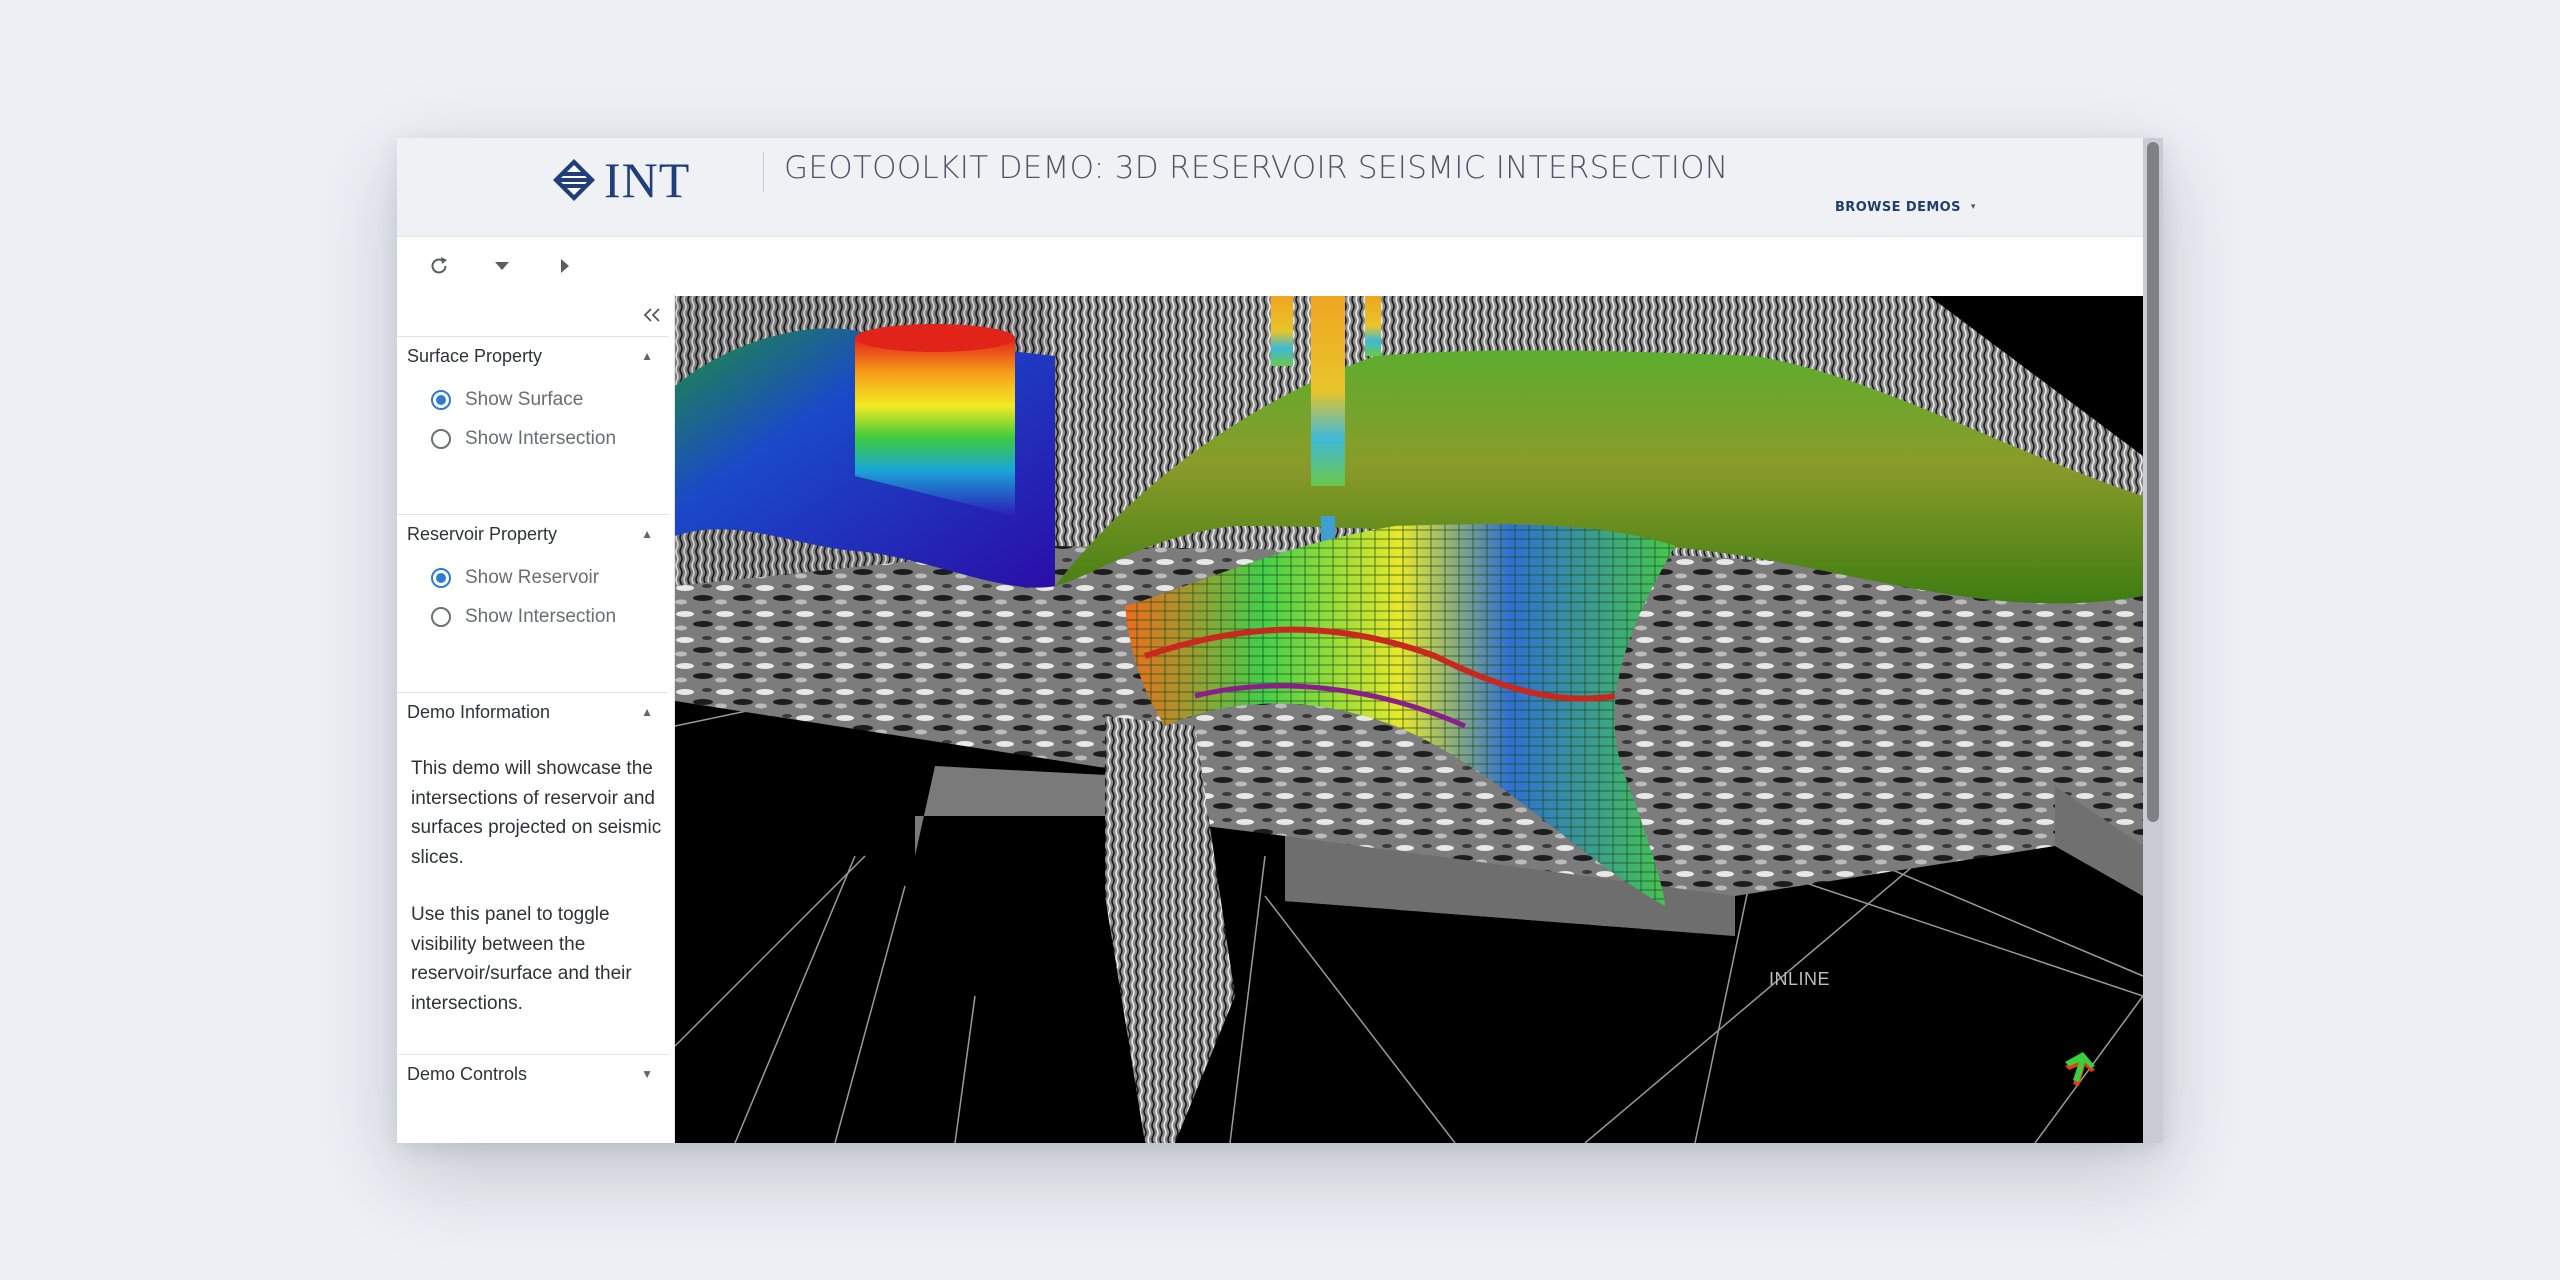 This screenshot has width=2560, height=1280. Describe the element at coordinates (479, 712) in the screenshot. I see `demo-information-title: Demo Information` at that location.